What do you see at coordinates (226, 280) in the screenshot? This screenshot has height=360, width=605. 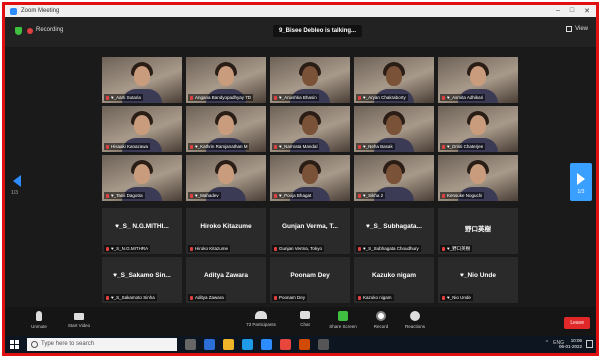 I see `participant-tile: Aditya Zawara Aditya Zawara` at bounding box center [226, 280].